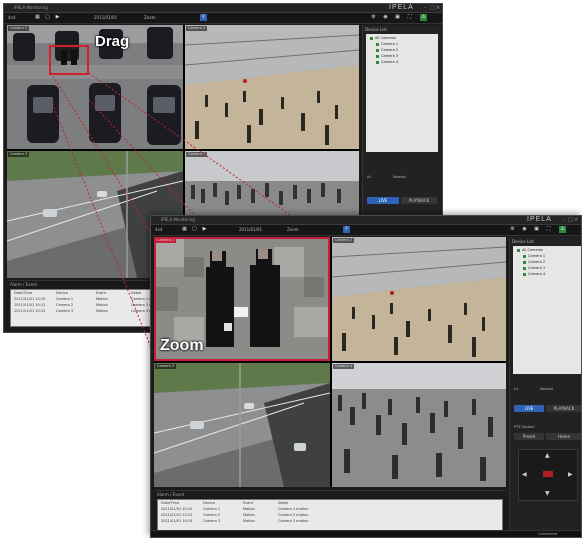 This screenshot has width=582, height=538. I want to click on preset-button: Preset, so click(529, 436).